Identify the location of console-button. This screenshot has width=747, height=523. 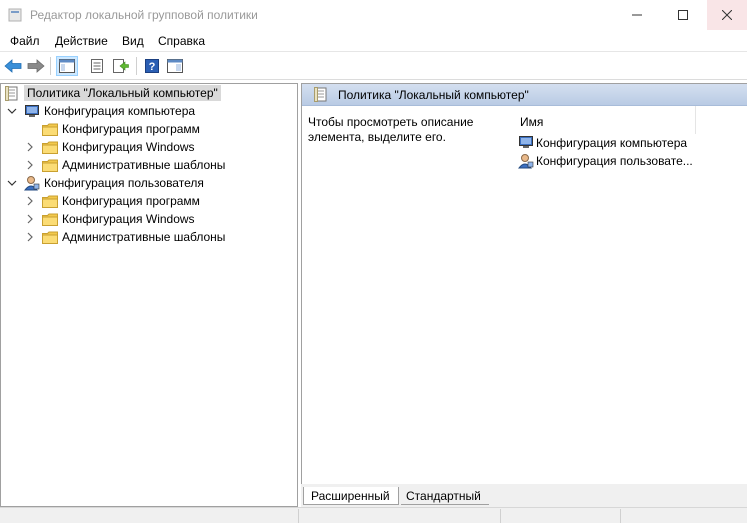
(175, 66).